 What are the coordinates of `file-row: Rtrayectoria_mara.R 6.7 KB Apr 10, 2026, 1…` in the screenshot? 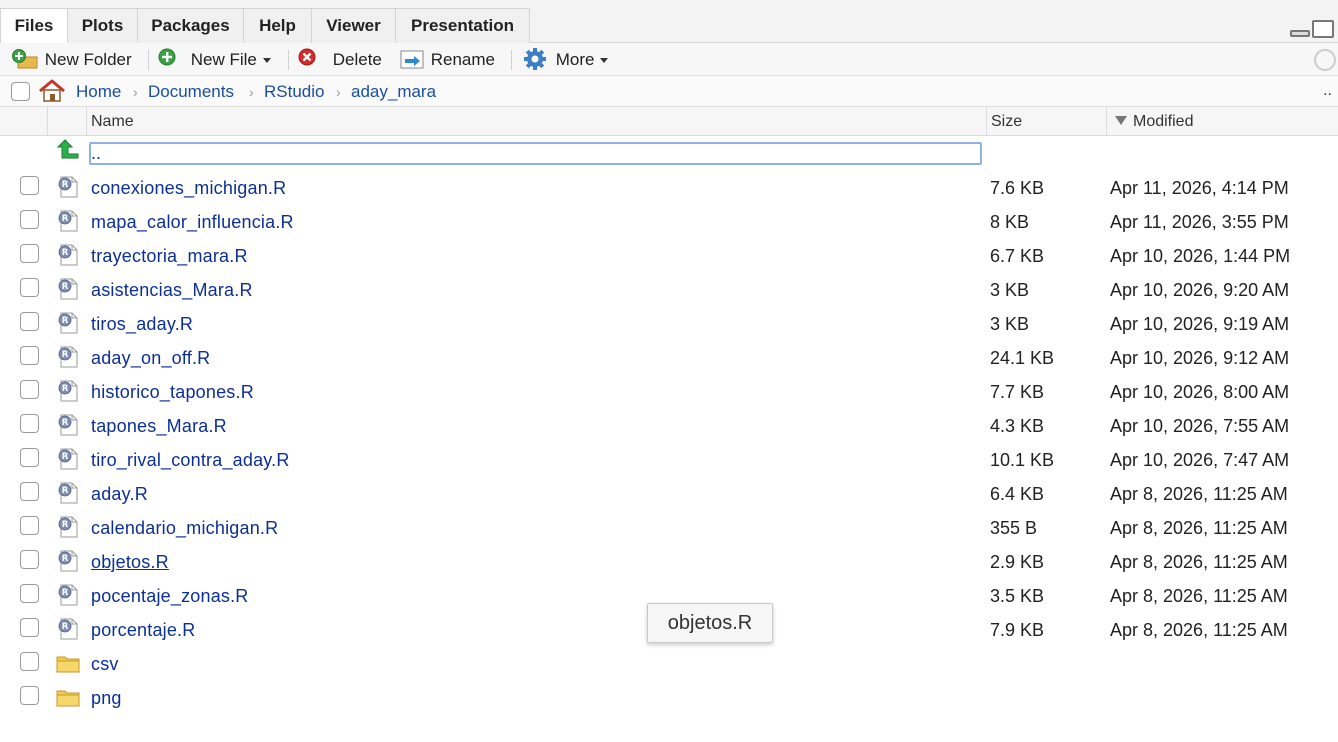 It's located at (669, 256).